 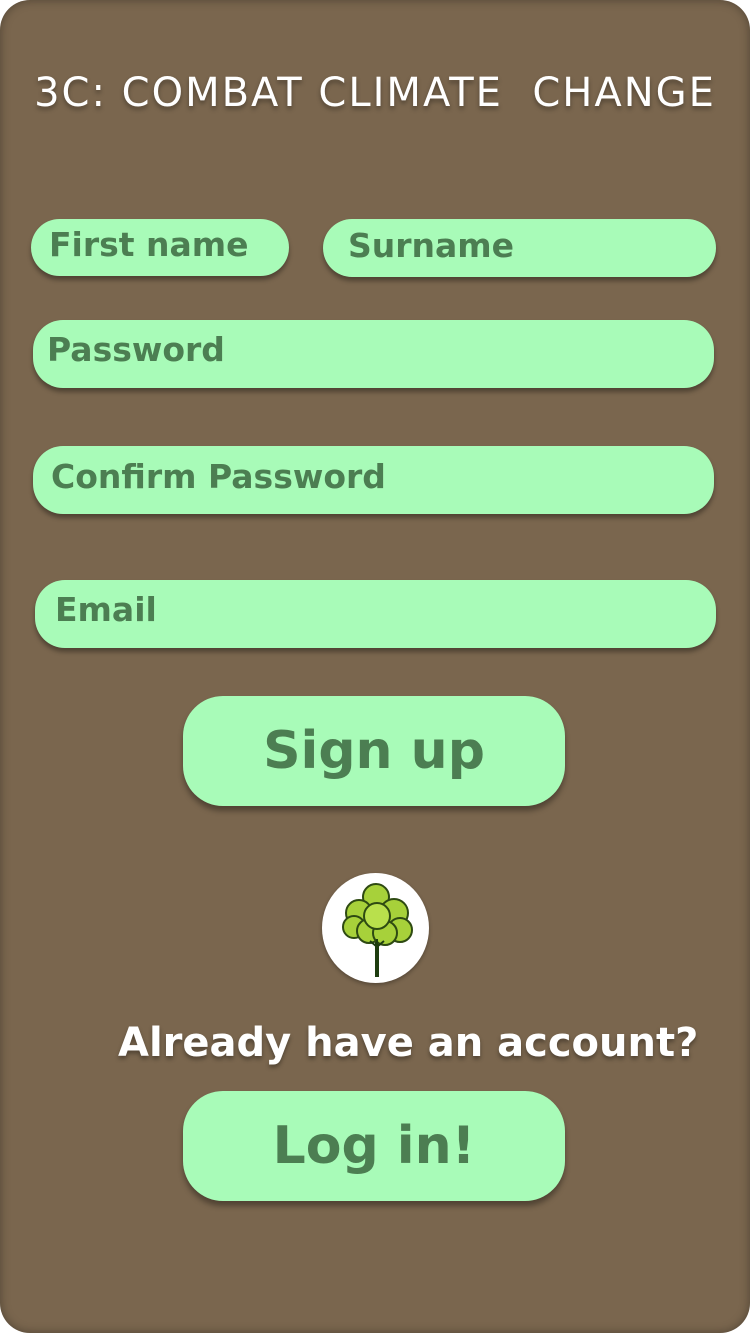 I want to click on confirm-password-field, so click(x=373, y=480).